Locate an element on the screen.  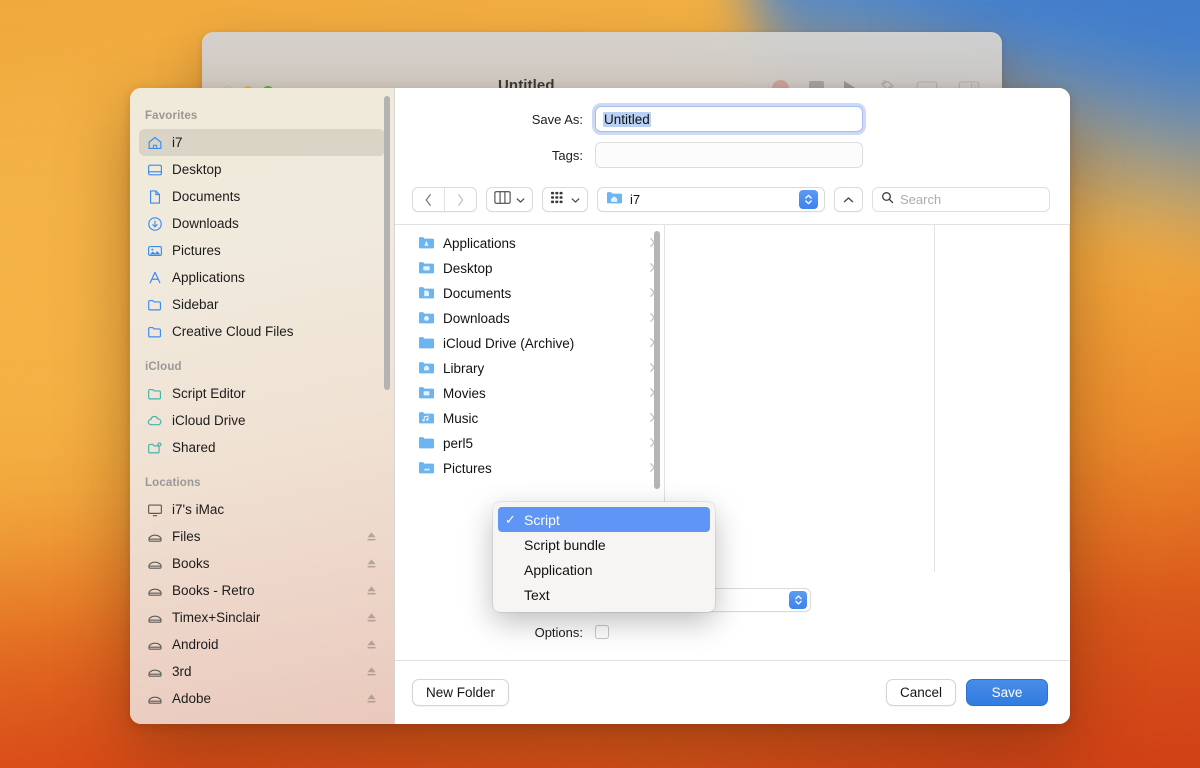
file-list-item: Movies is located at coordinates (529, 393).